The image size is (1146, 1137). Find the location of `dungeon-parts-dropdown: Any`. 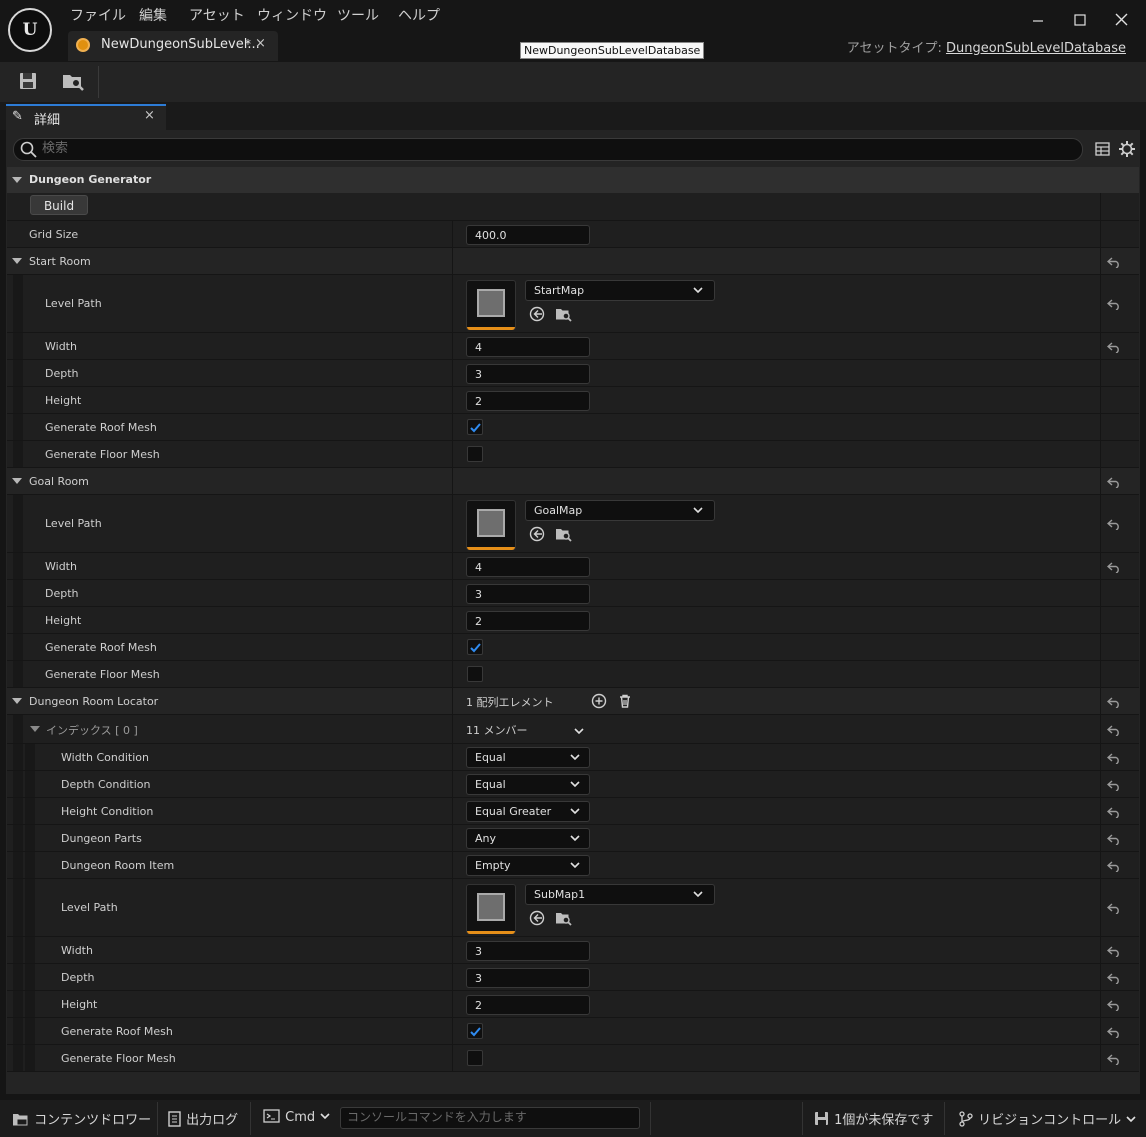

dungeon-parts-dropdown: Any is located at coordinates (528, 838).